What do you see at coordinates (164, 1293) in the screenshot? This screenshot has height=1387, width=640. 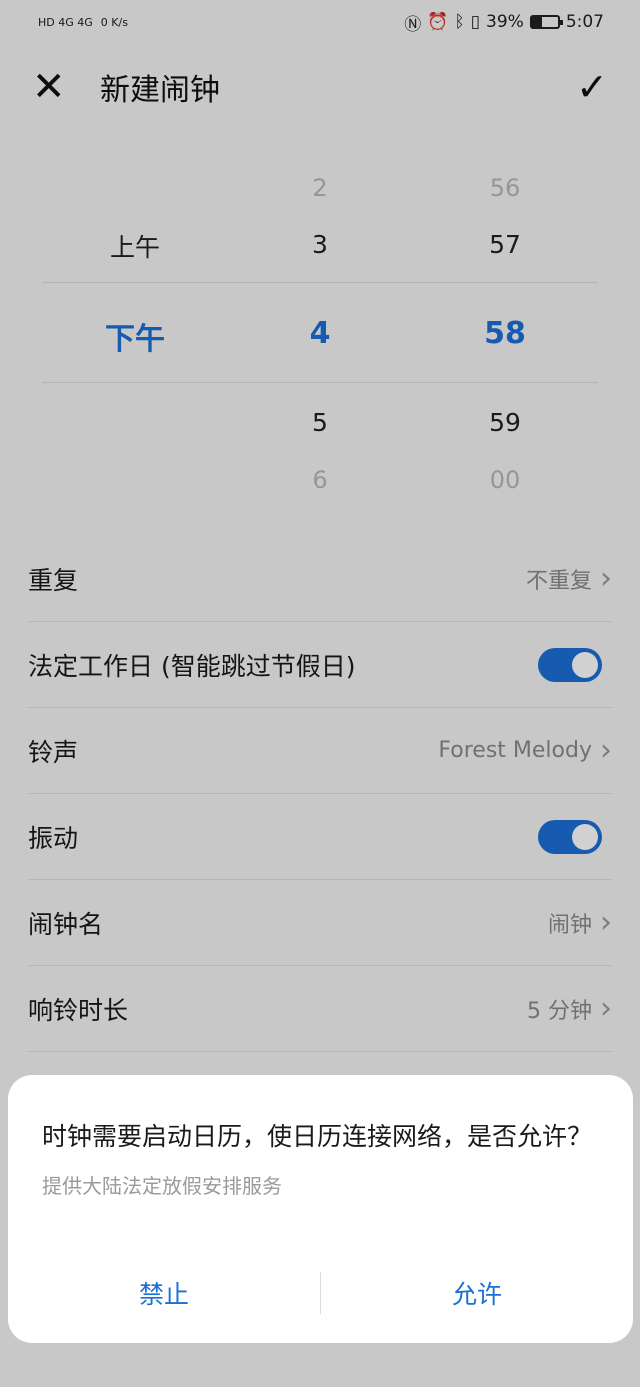 I see `deny-button: 禁止` at bounding box center [164, 1293].